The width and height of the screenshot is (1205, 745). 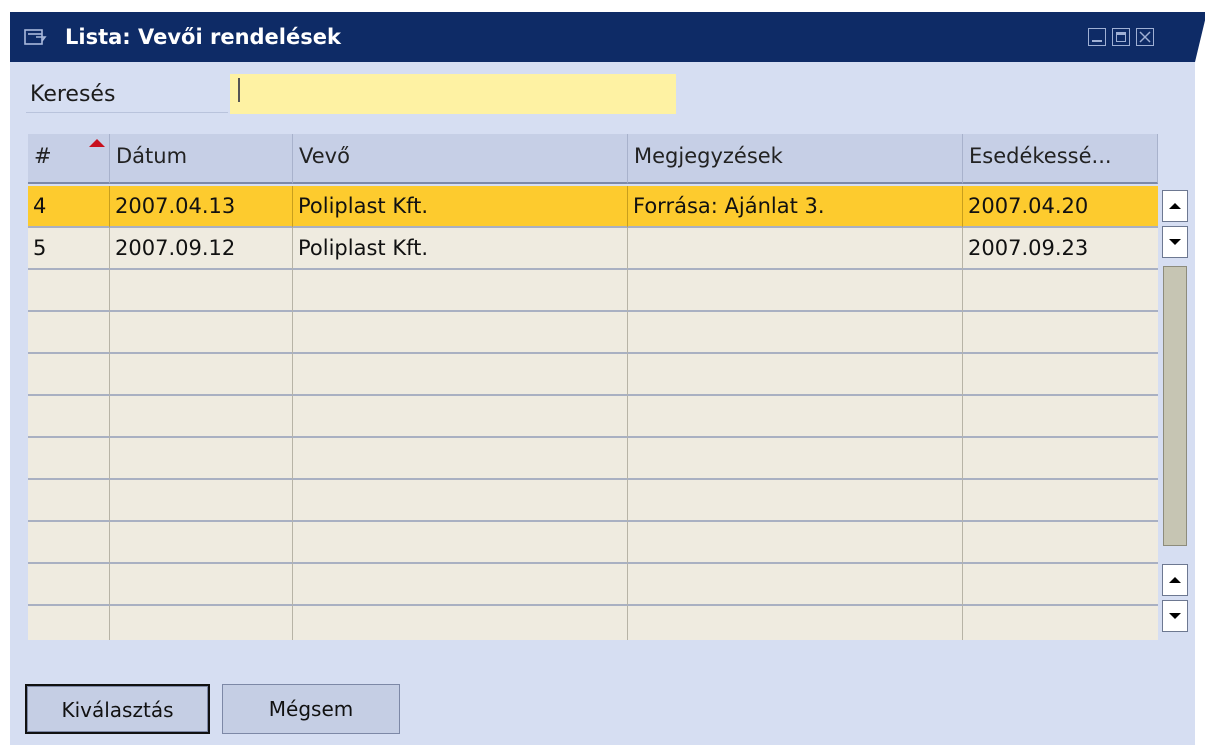 What do you see at coordinates (201, 159) in the screenshot?
I see `column-header-date: Dátum` at bounding box center [201, 159].